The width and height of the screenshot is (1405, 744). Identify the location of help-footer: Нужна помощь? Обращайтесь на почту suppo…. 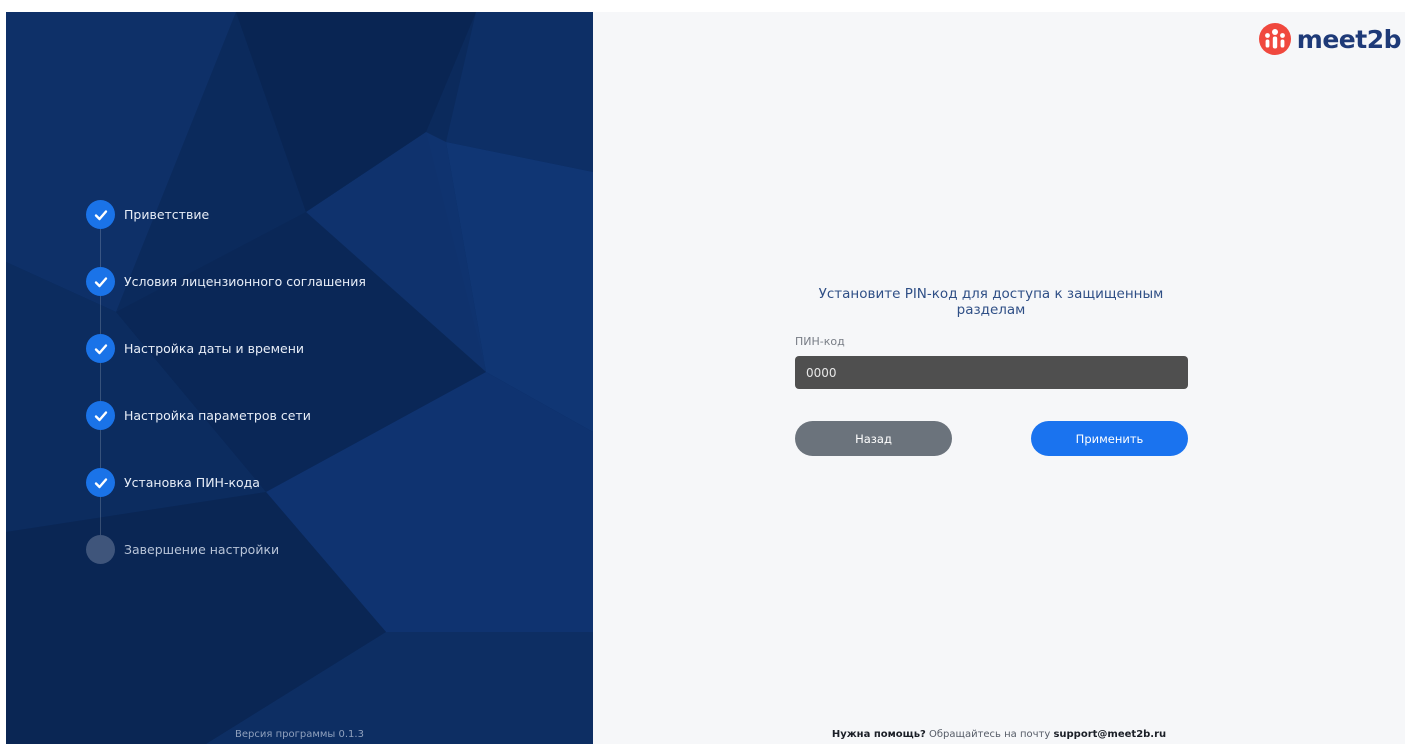
(999, 734).